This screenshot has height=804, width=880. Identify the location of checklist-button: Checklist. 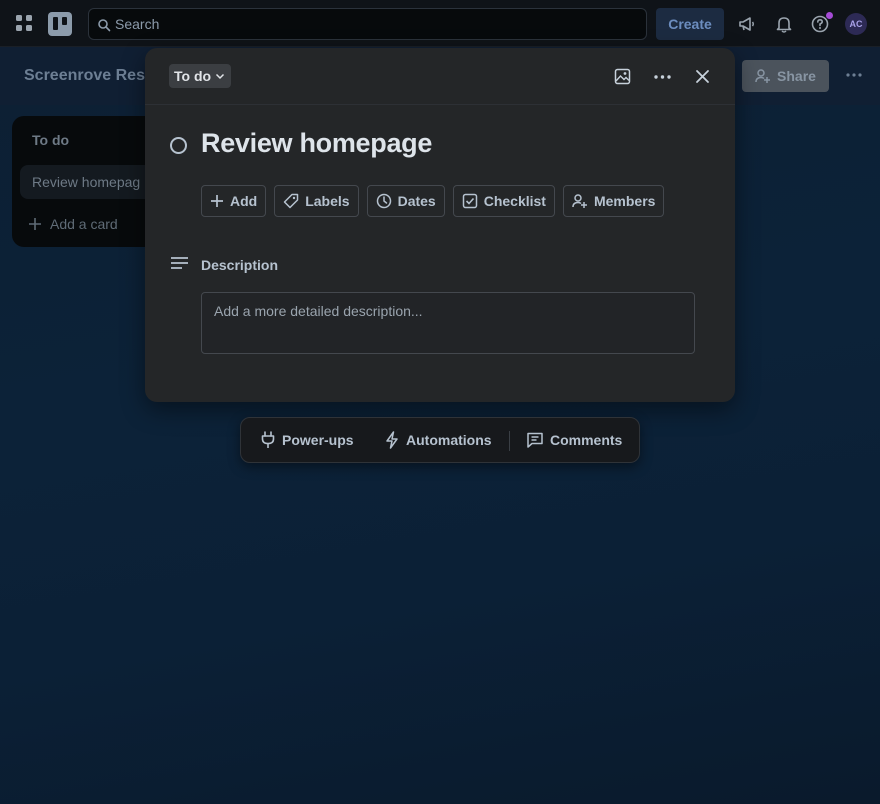
(503, 201).